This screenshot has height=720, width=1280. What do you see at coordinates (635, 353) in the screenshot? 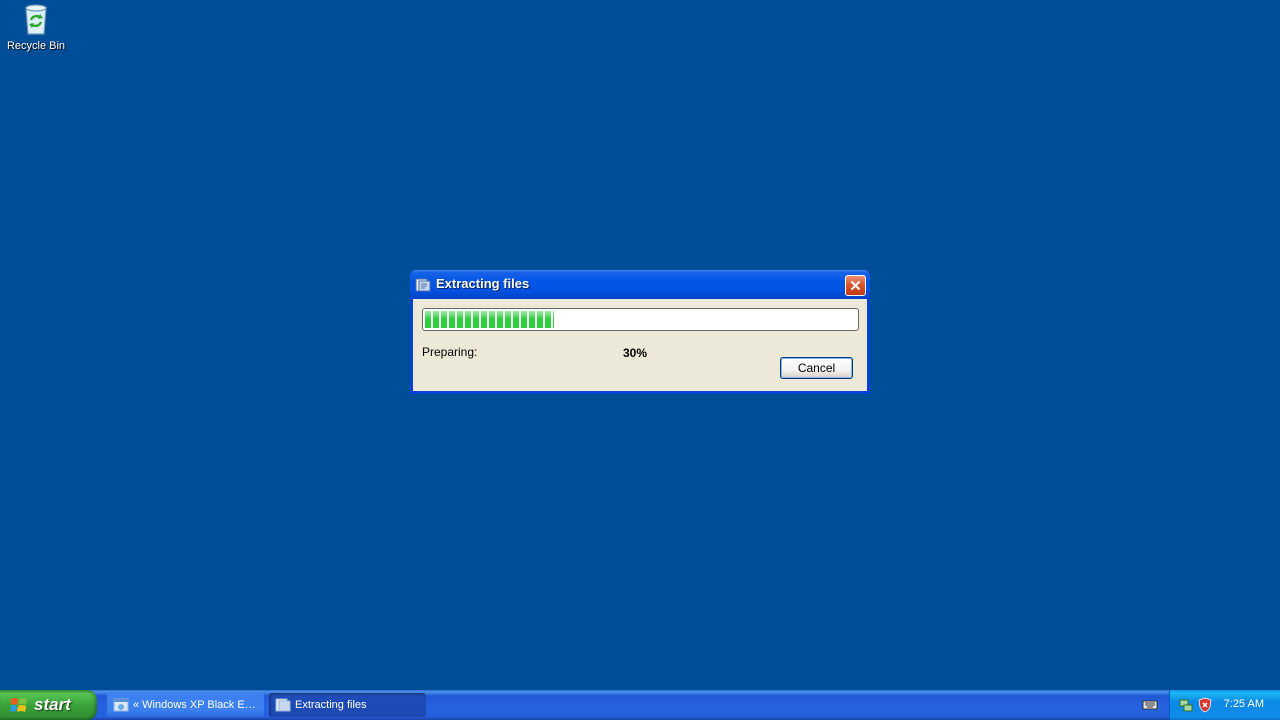
I see `progress-percent: 30%` at bounding box center [635, 353].